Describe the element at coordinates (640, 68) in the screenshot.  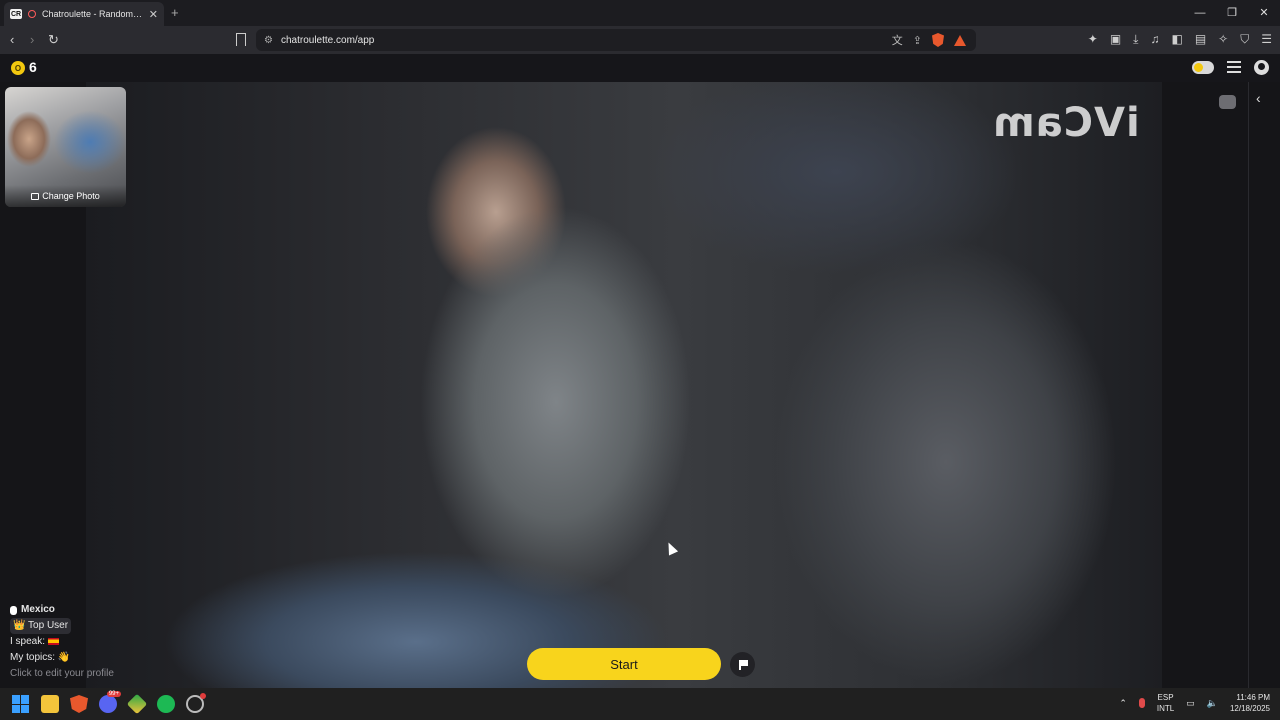
I see `site-header` at that location.